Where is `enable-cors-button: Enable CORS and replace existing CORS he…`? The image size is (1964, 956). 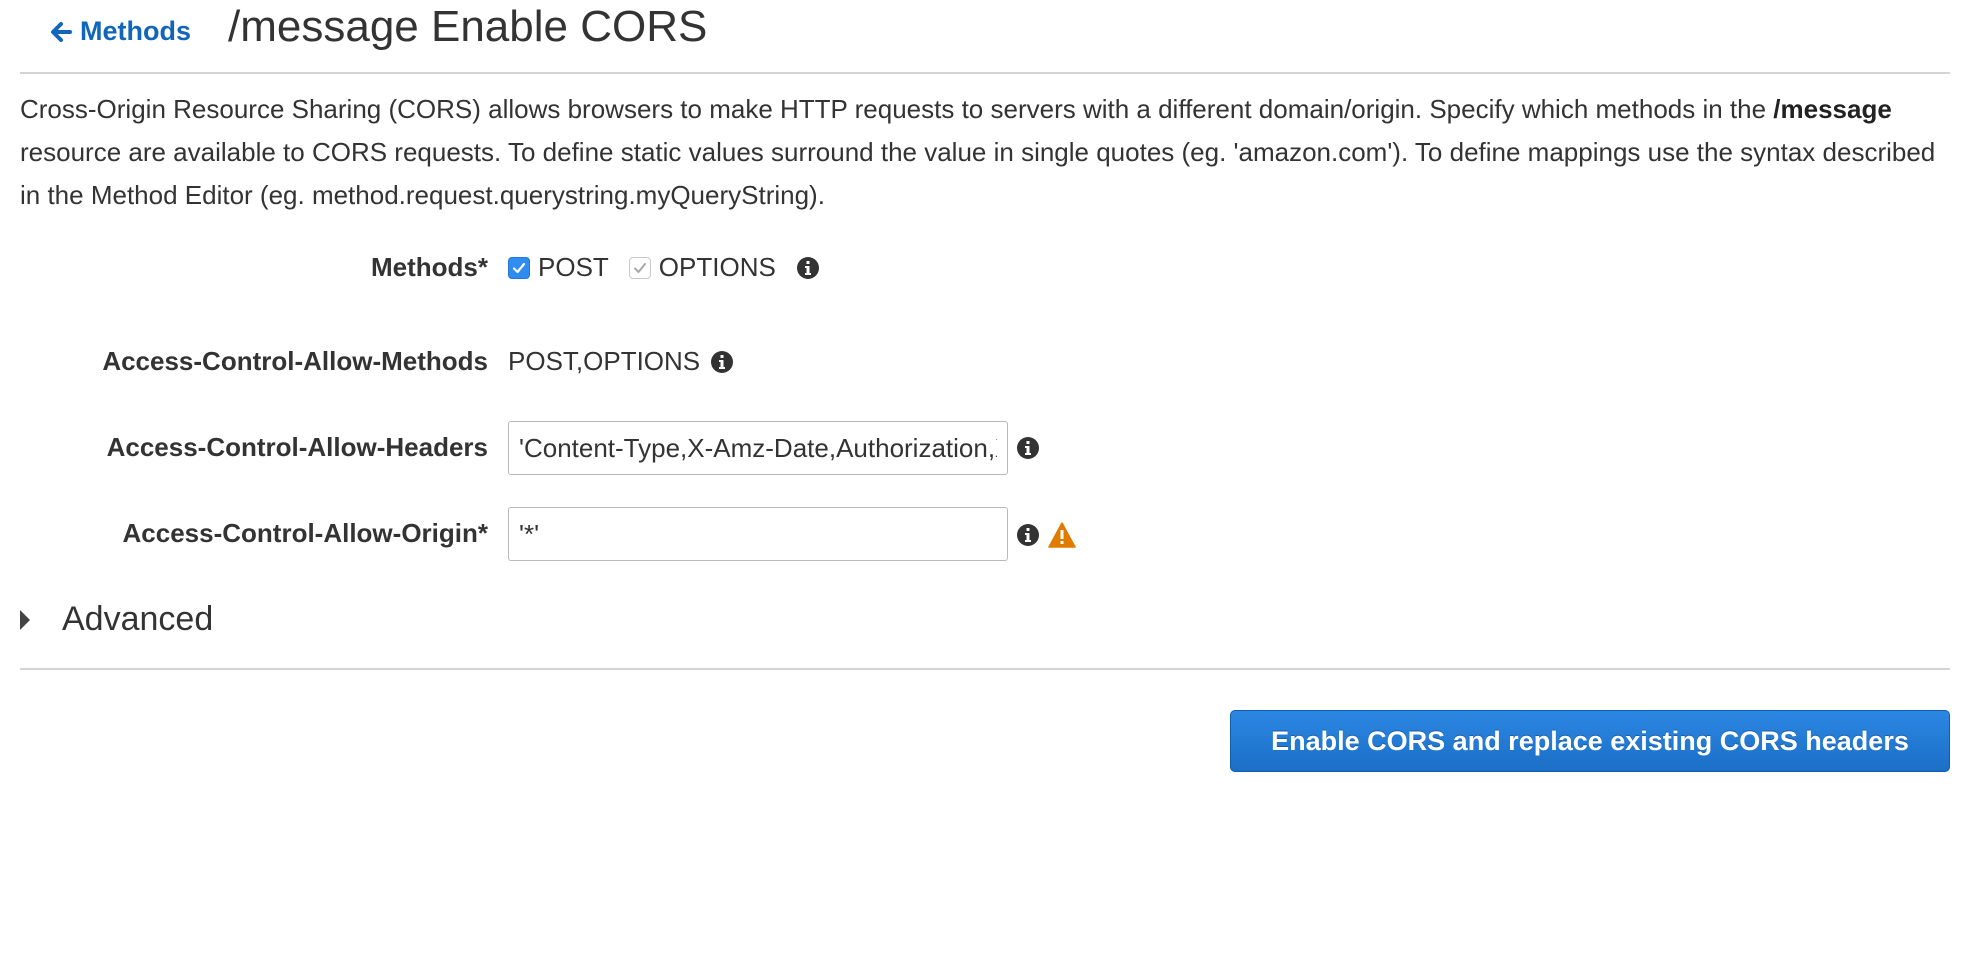
enable-cors-button: Enable CORS and replace existing CORS he… is located at coordinates (1590, 741).